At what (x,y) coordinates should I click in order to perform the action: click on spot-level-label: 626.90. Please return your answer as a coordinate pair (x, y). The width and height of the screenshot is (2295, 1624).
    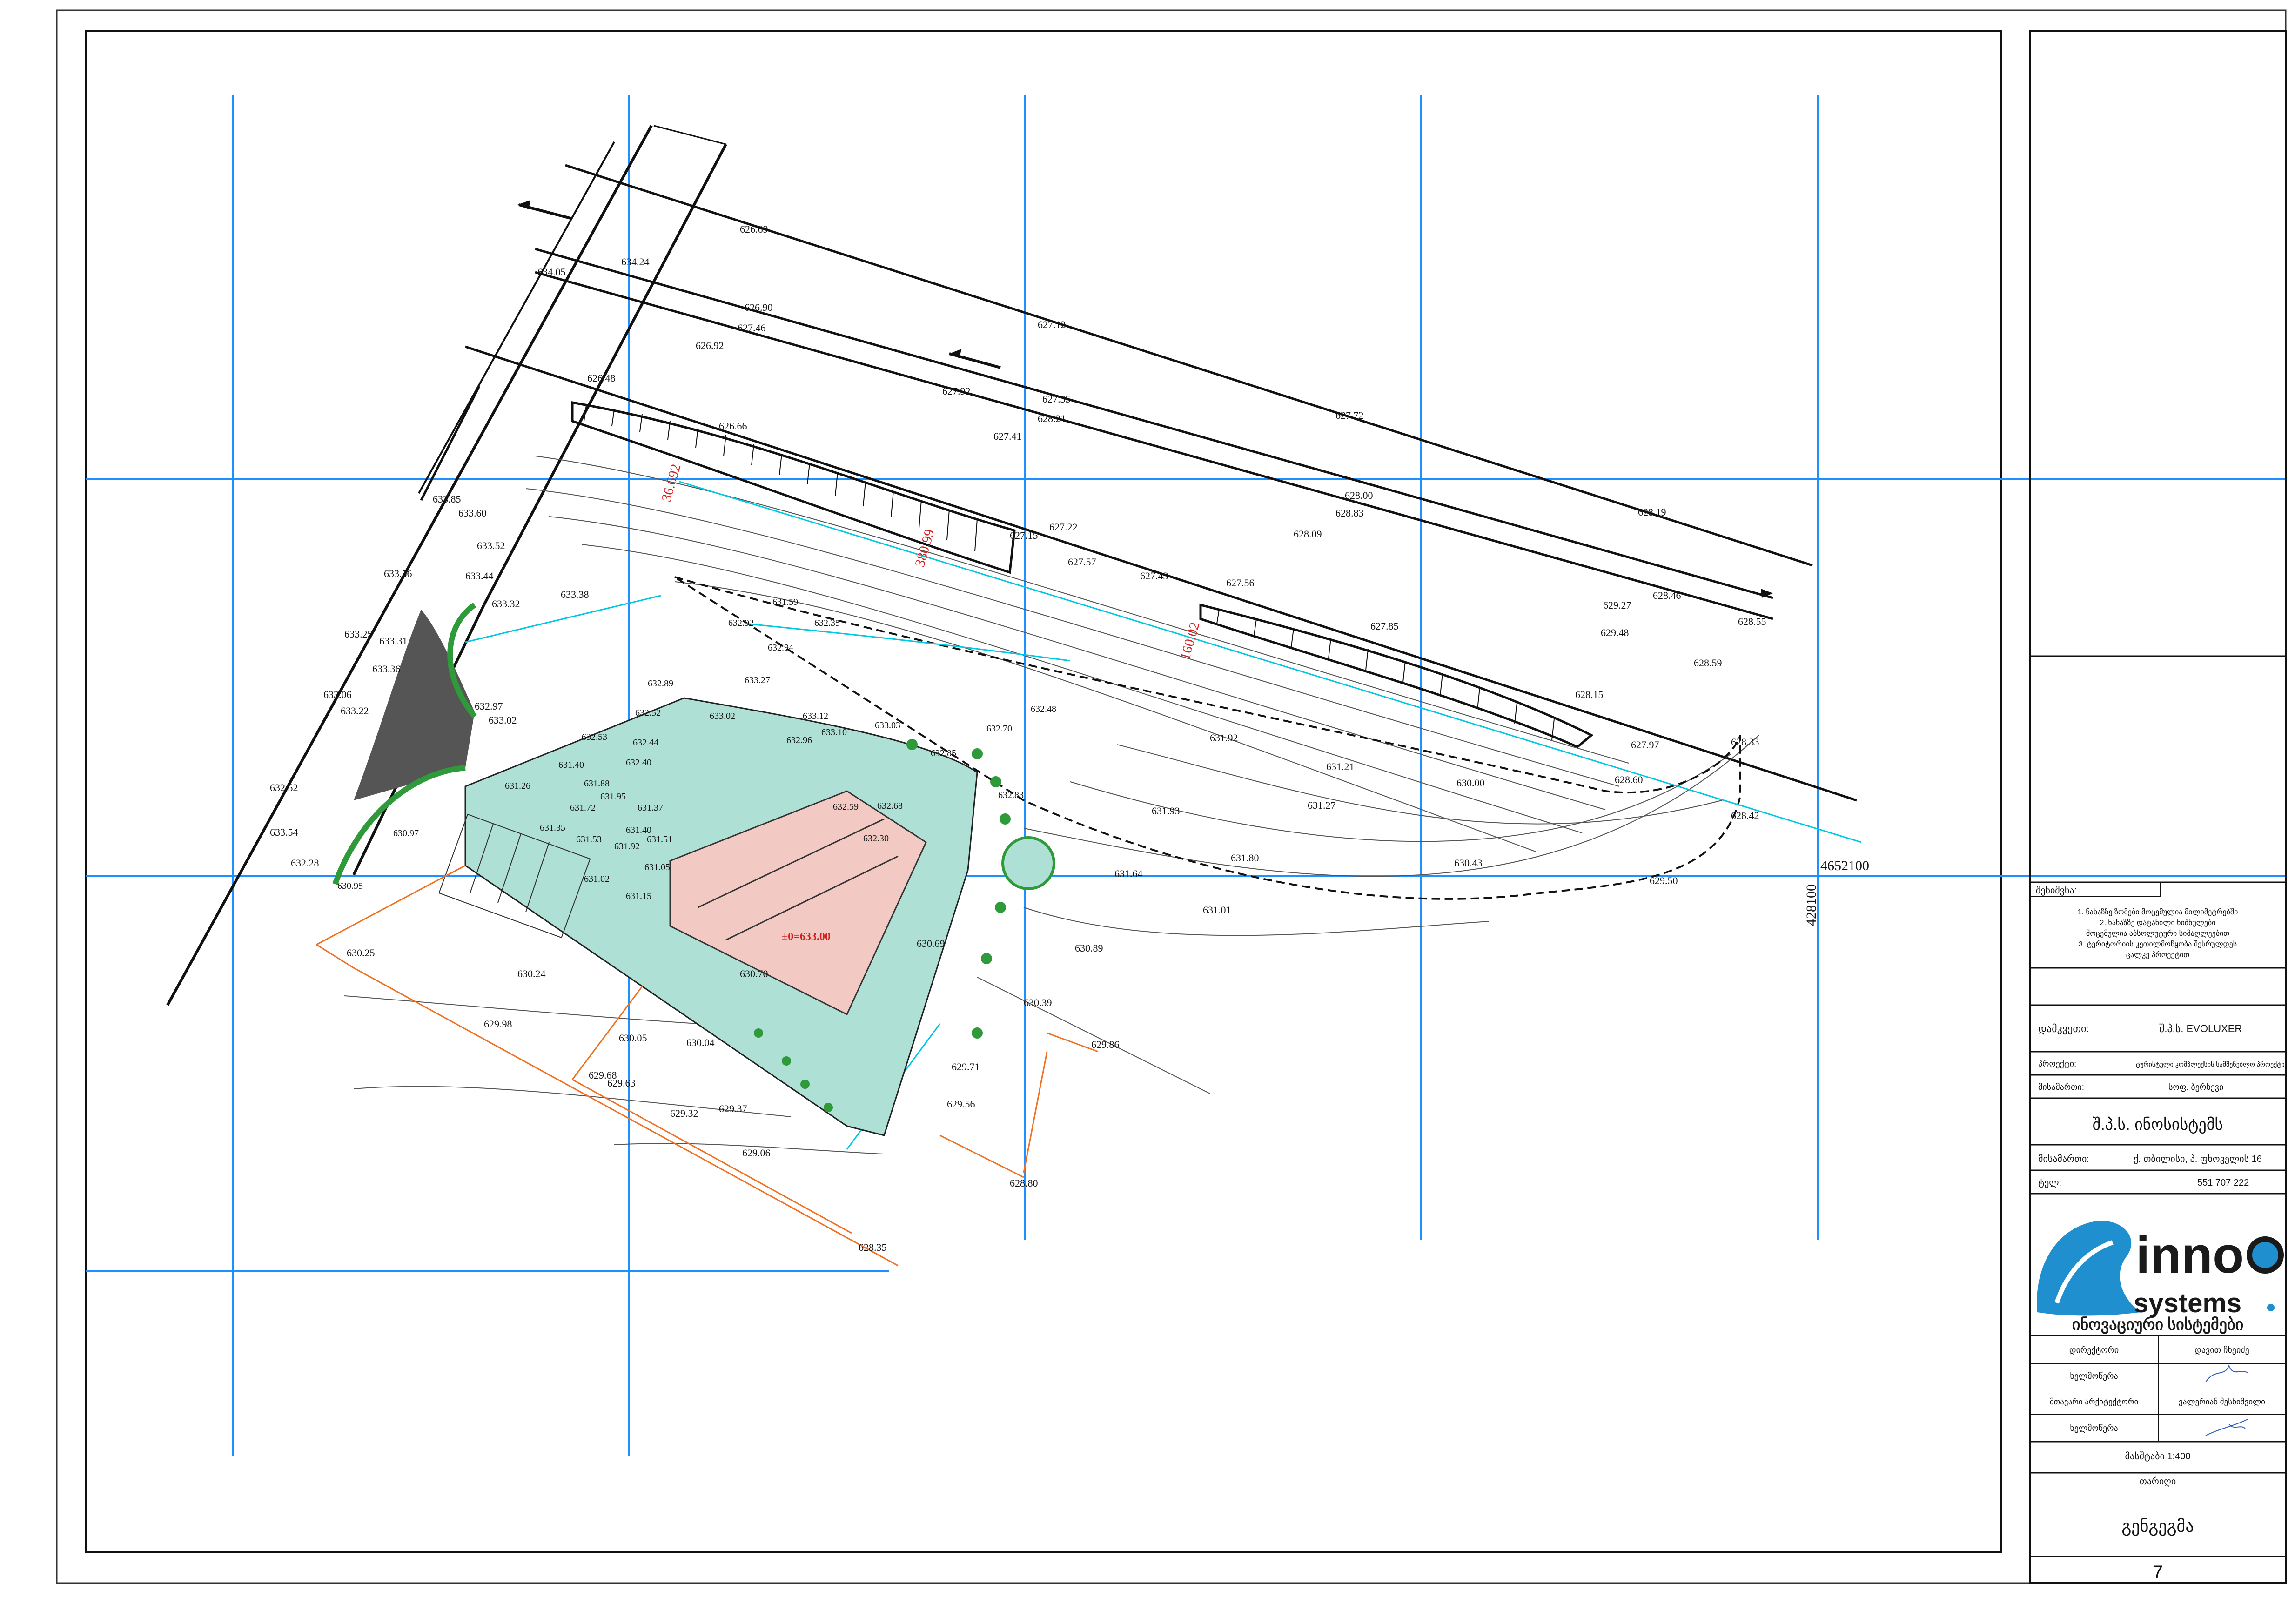
    Looking at the image, I should click on (759, 308).